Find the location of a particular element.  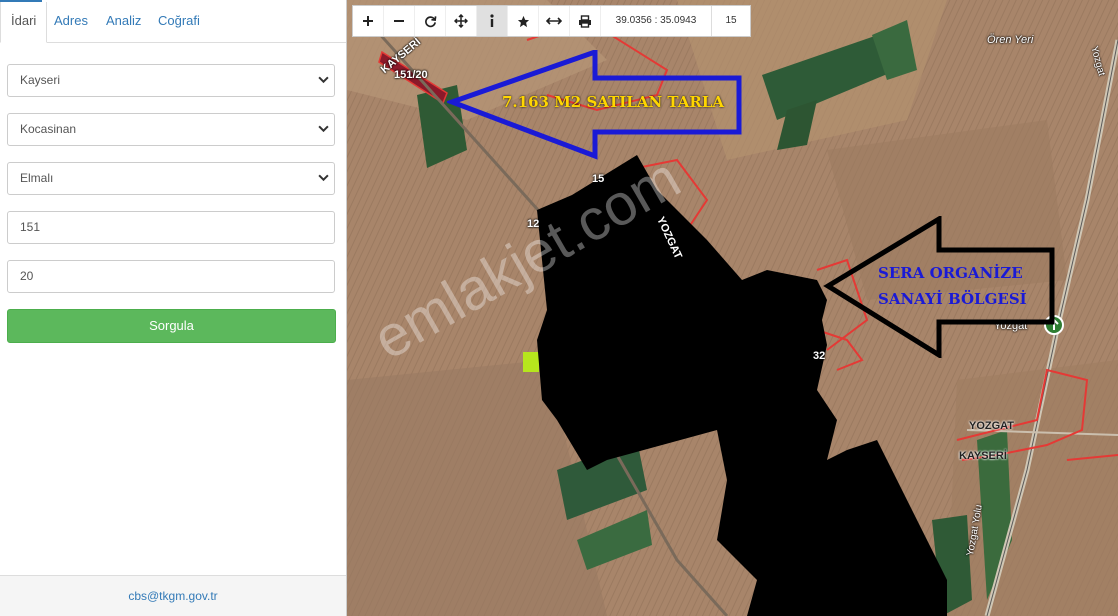

panel-tabs: İdari Adres Analiz Coğrafi is located at coordinates (173, 21).